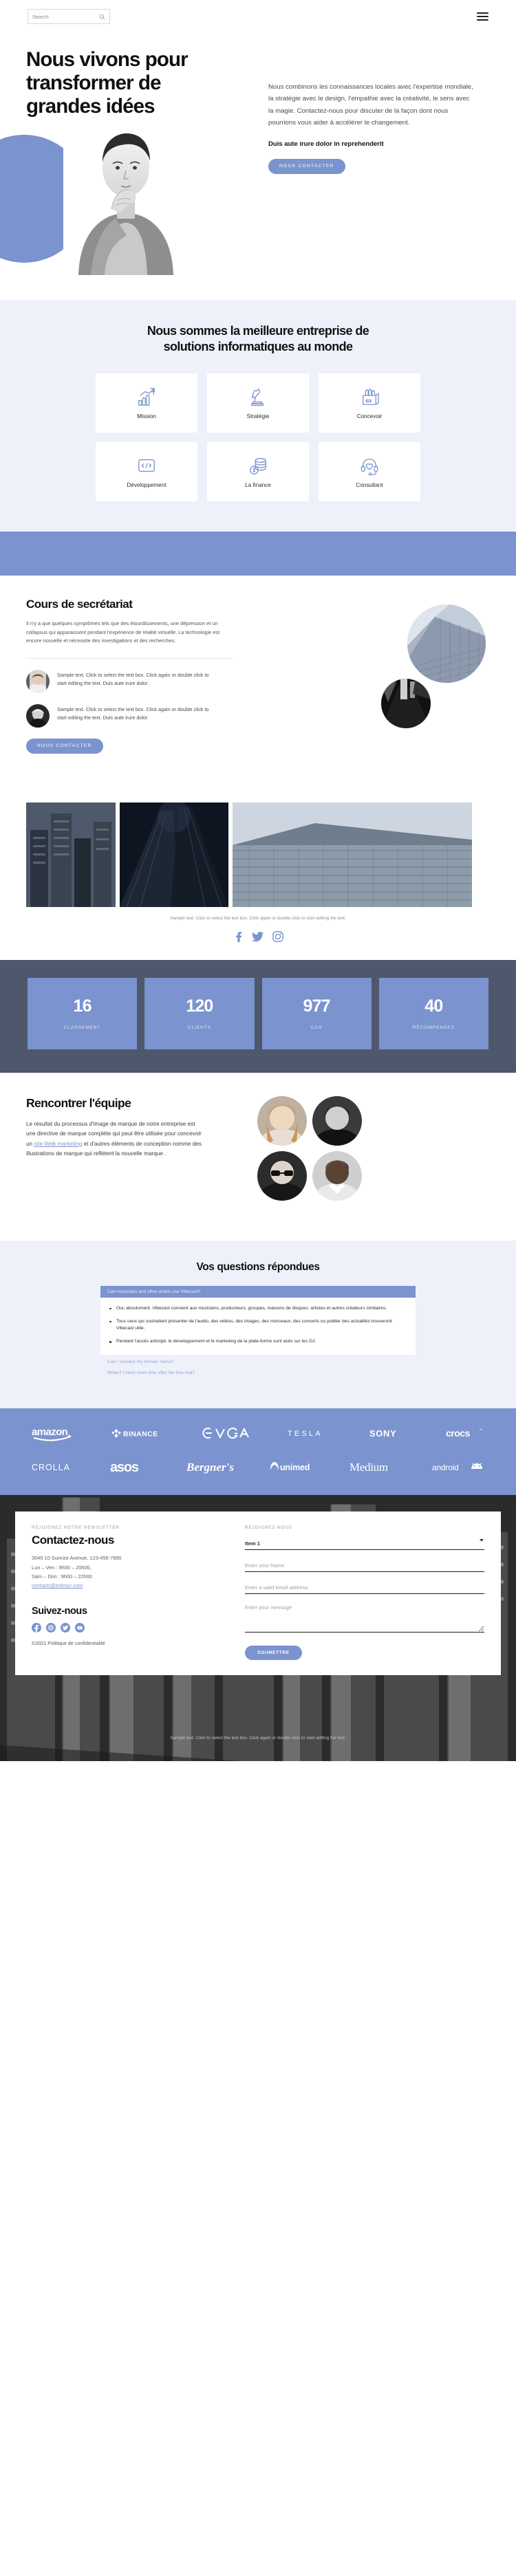  I want to click on service-card-consultant: Consultant, so click(369, 471).